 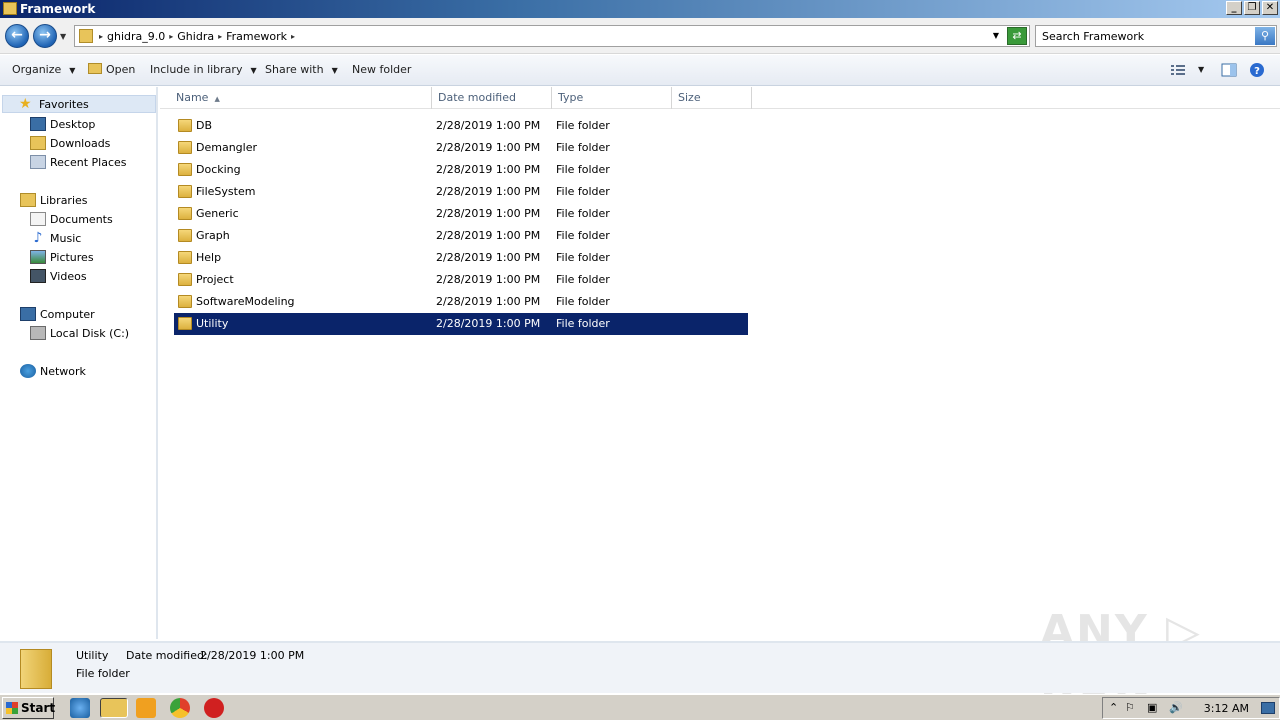 I want to click on column-size: Size, so click(x=712, y=98).